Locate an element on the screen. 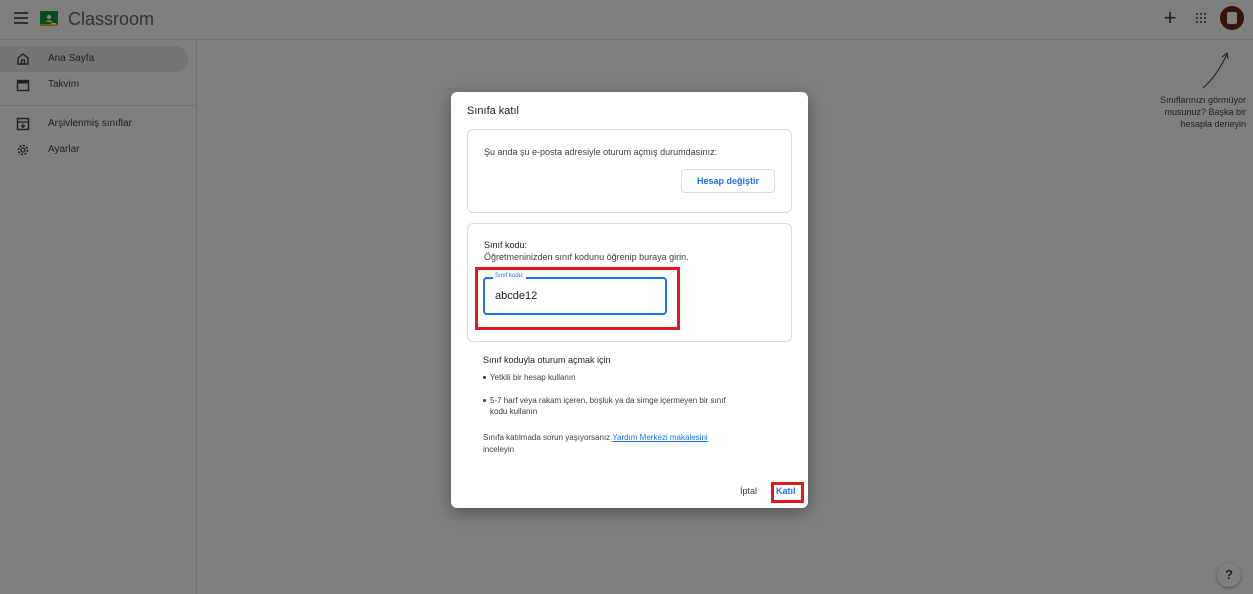  help-text-suffix: inceleyin is located at coordinates (499, 449).